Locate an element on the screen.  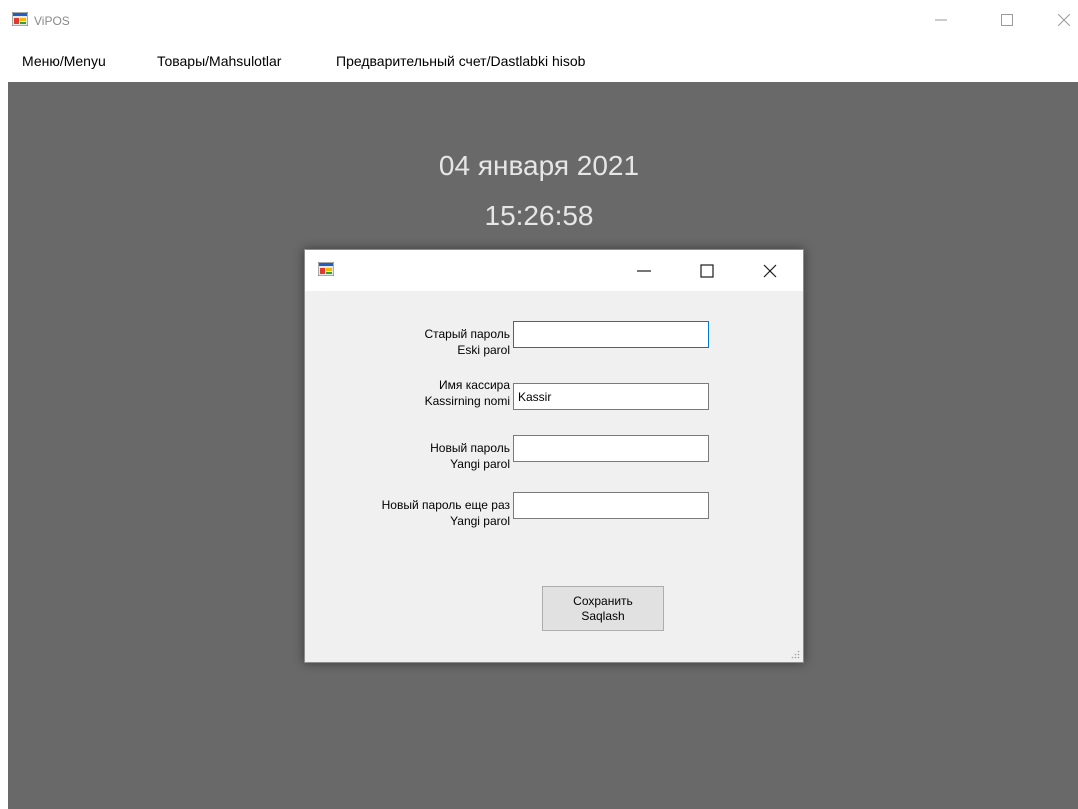
old-password-label: Старый пароль Eski parol is located at coordinates (410, 342).